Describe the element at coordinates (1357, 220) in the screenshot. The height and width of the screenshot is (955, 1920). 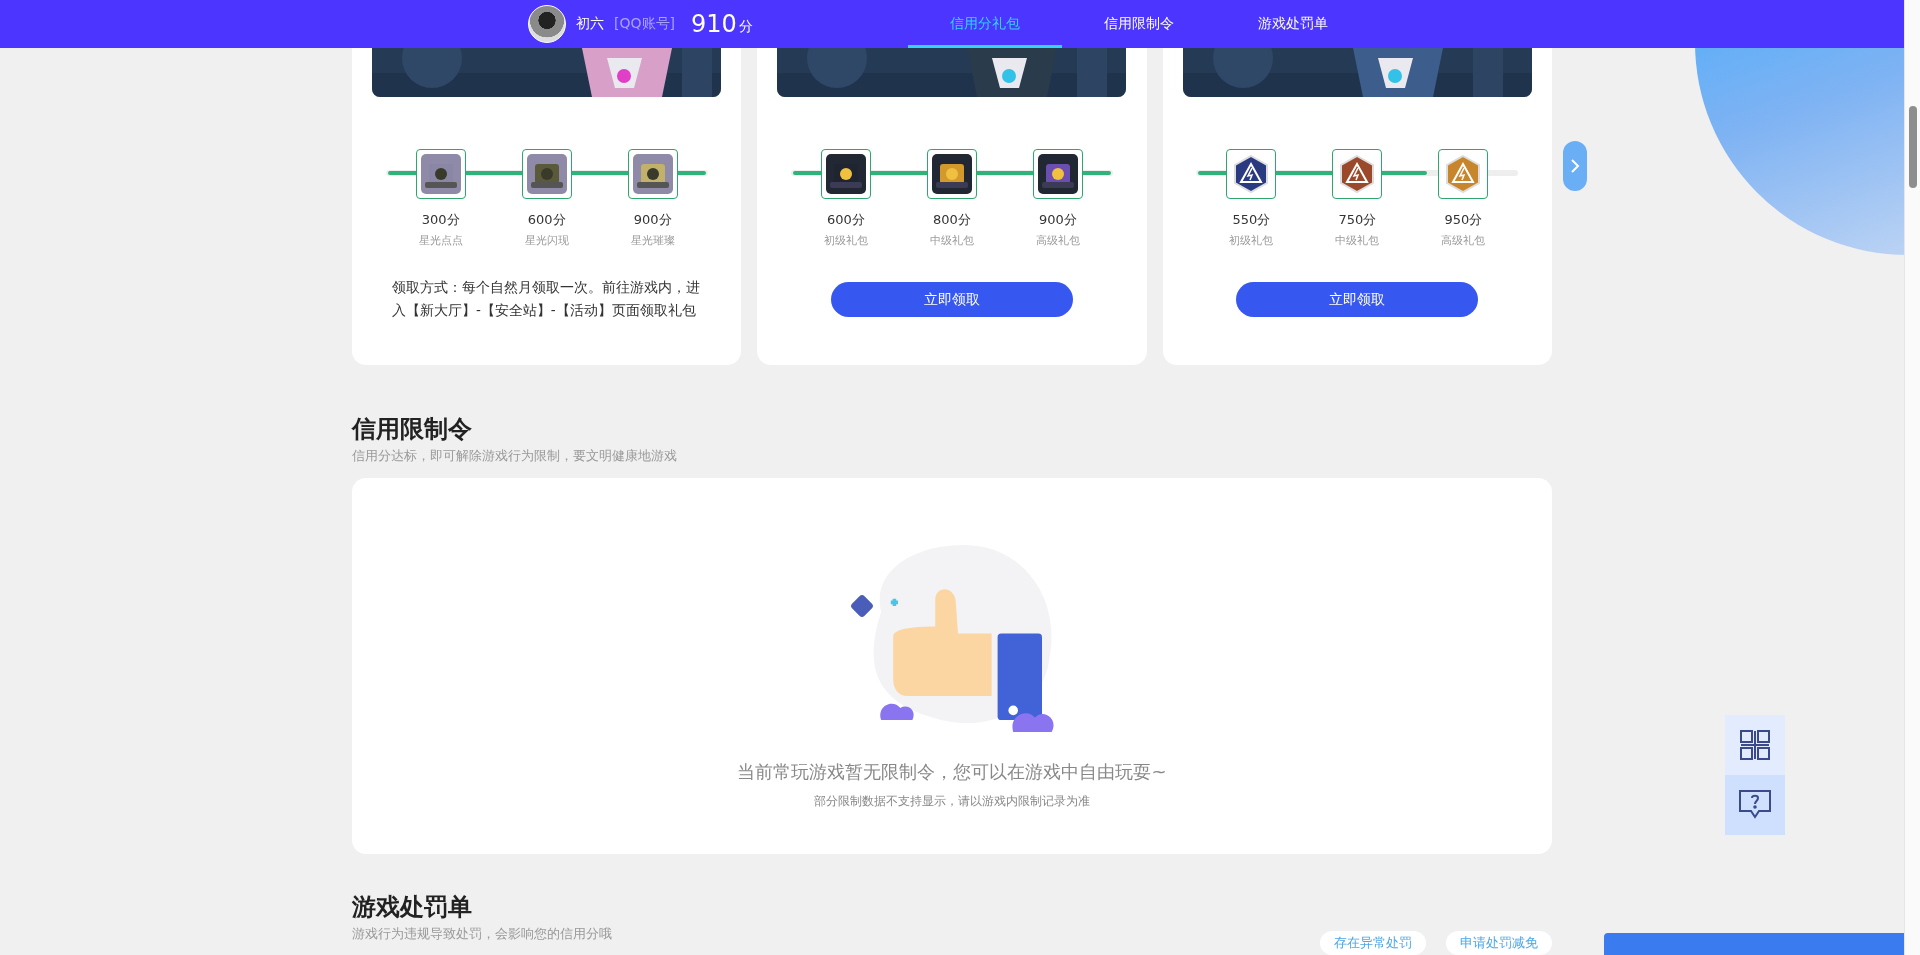
I see `reward-score: 750分` at that location.